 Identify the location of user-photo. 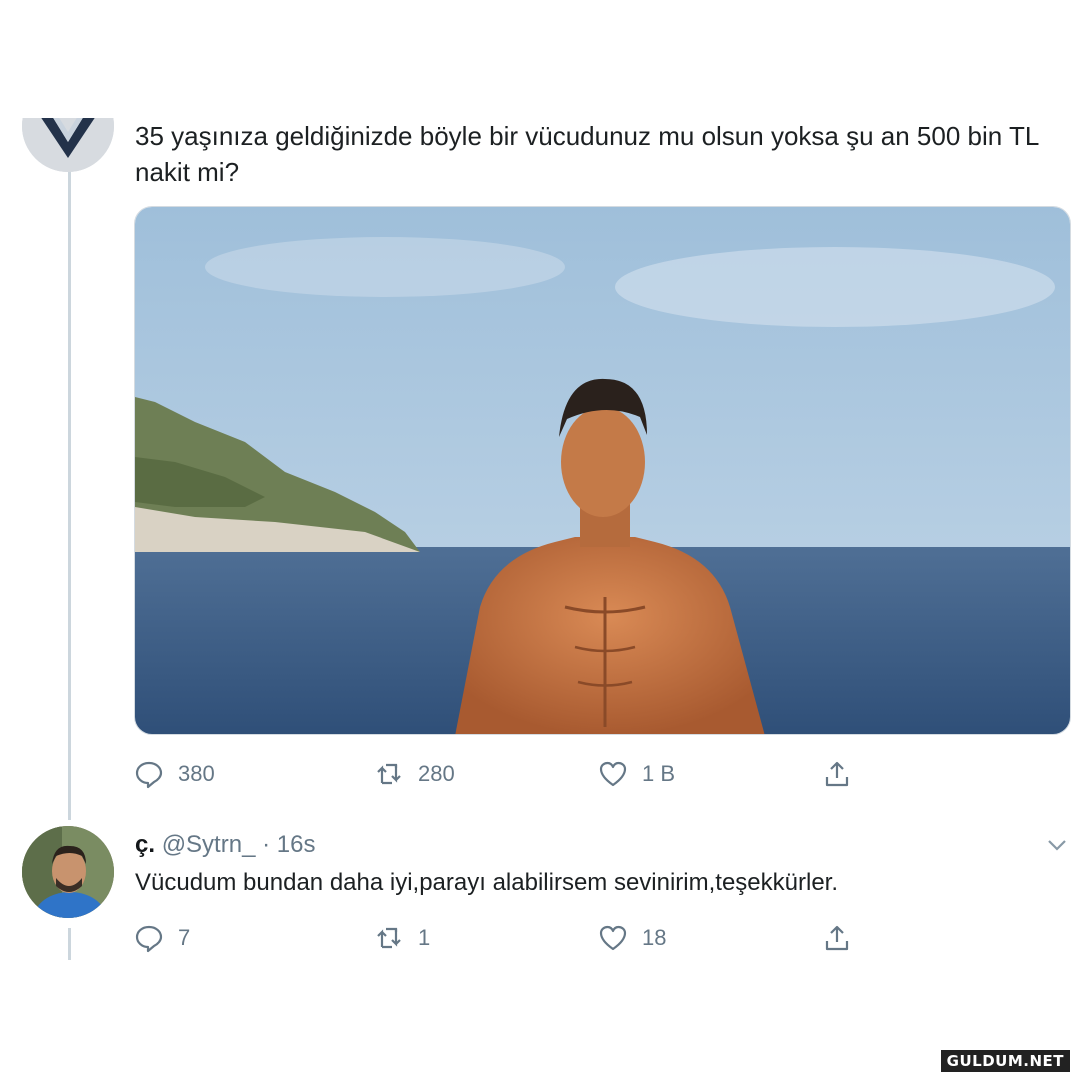
(68, 872).